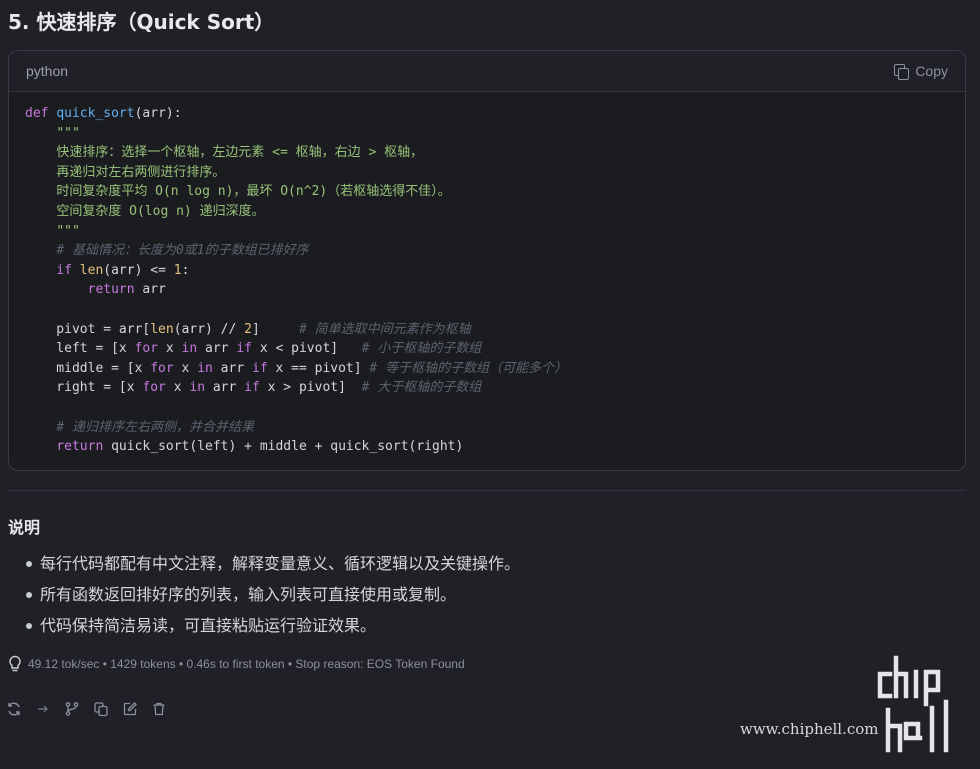 The height and width of the screenshot is (769, 980). I want to click on section-heading: 5. 快速排序（Quick Sort）, so click(141, 22).